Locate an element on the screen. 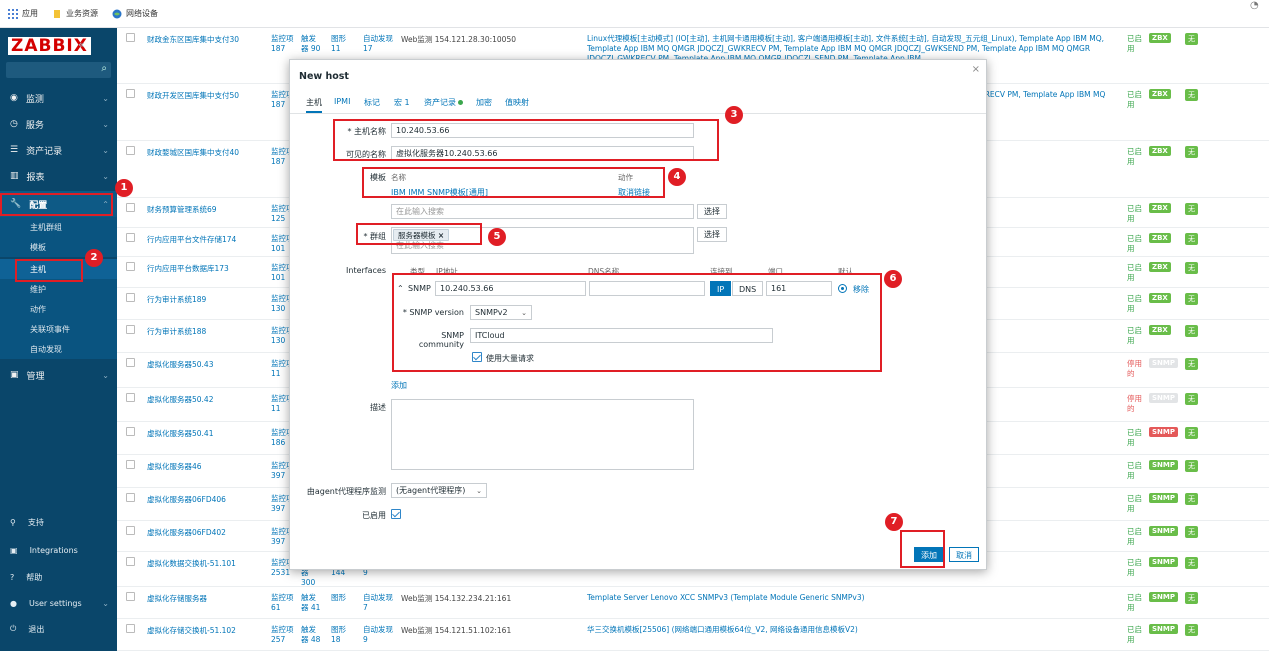 This screenshot has width=1269, height=651. host-name-input: 10.240.53.66 is located at coordinates (542, 130).